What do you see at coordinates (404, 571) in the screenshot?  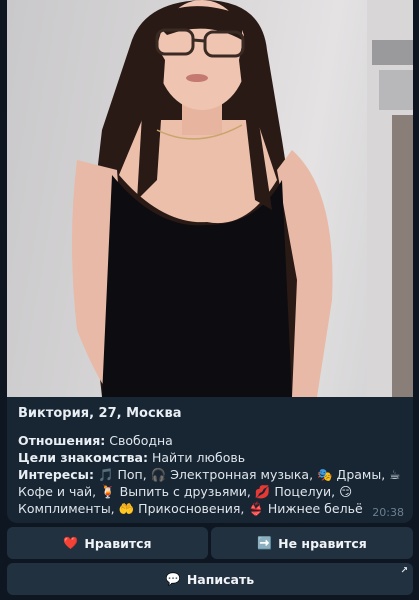 I see `external-link-icon: ↗` at bounding box center [404, 571].